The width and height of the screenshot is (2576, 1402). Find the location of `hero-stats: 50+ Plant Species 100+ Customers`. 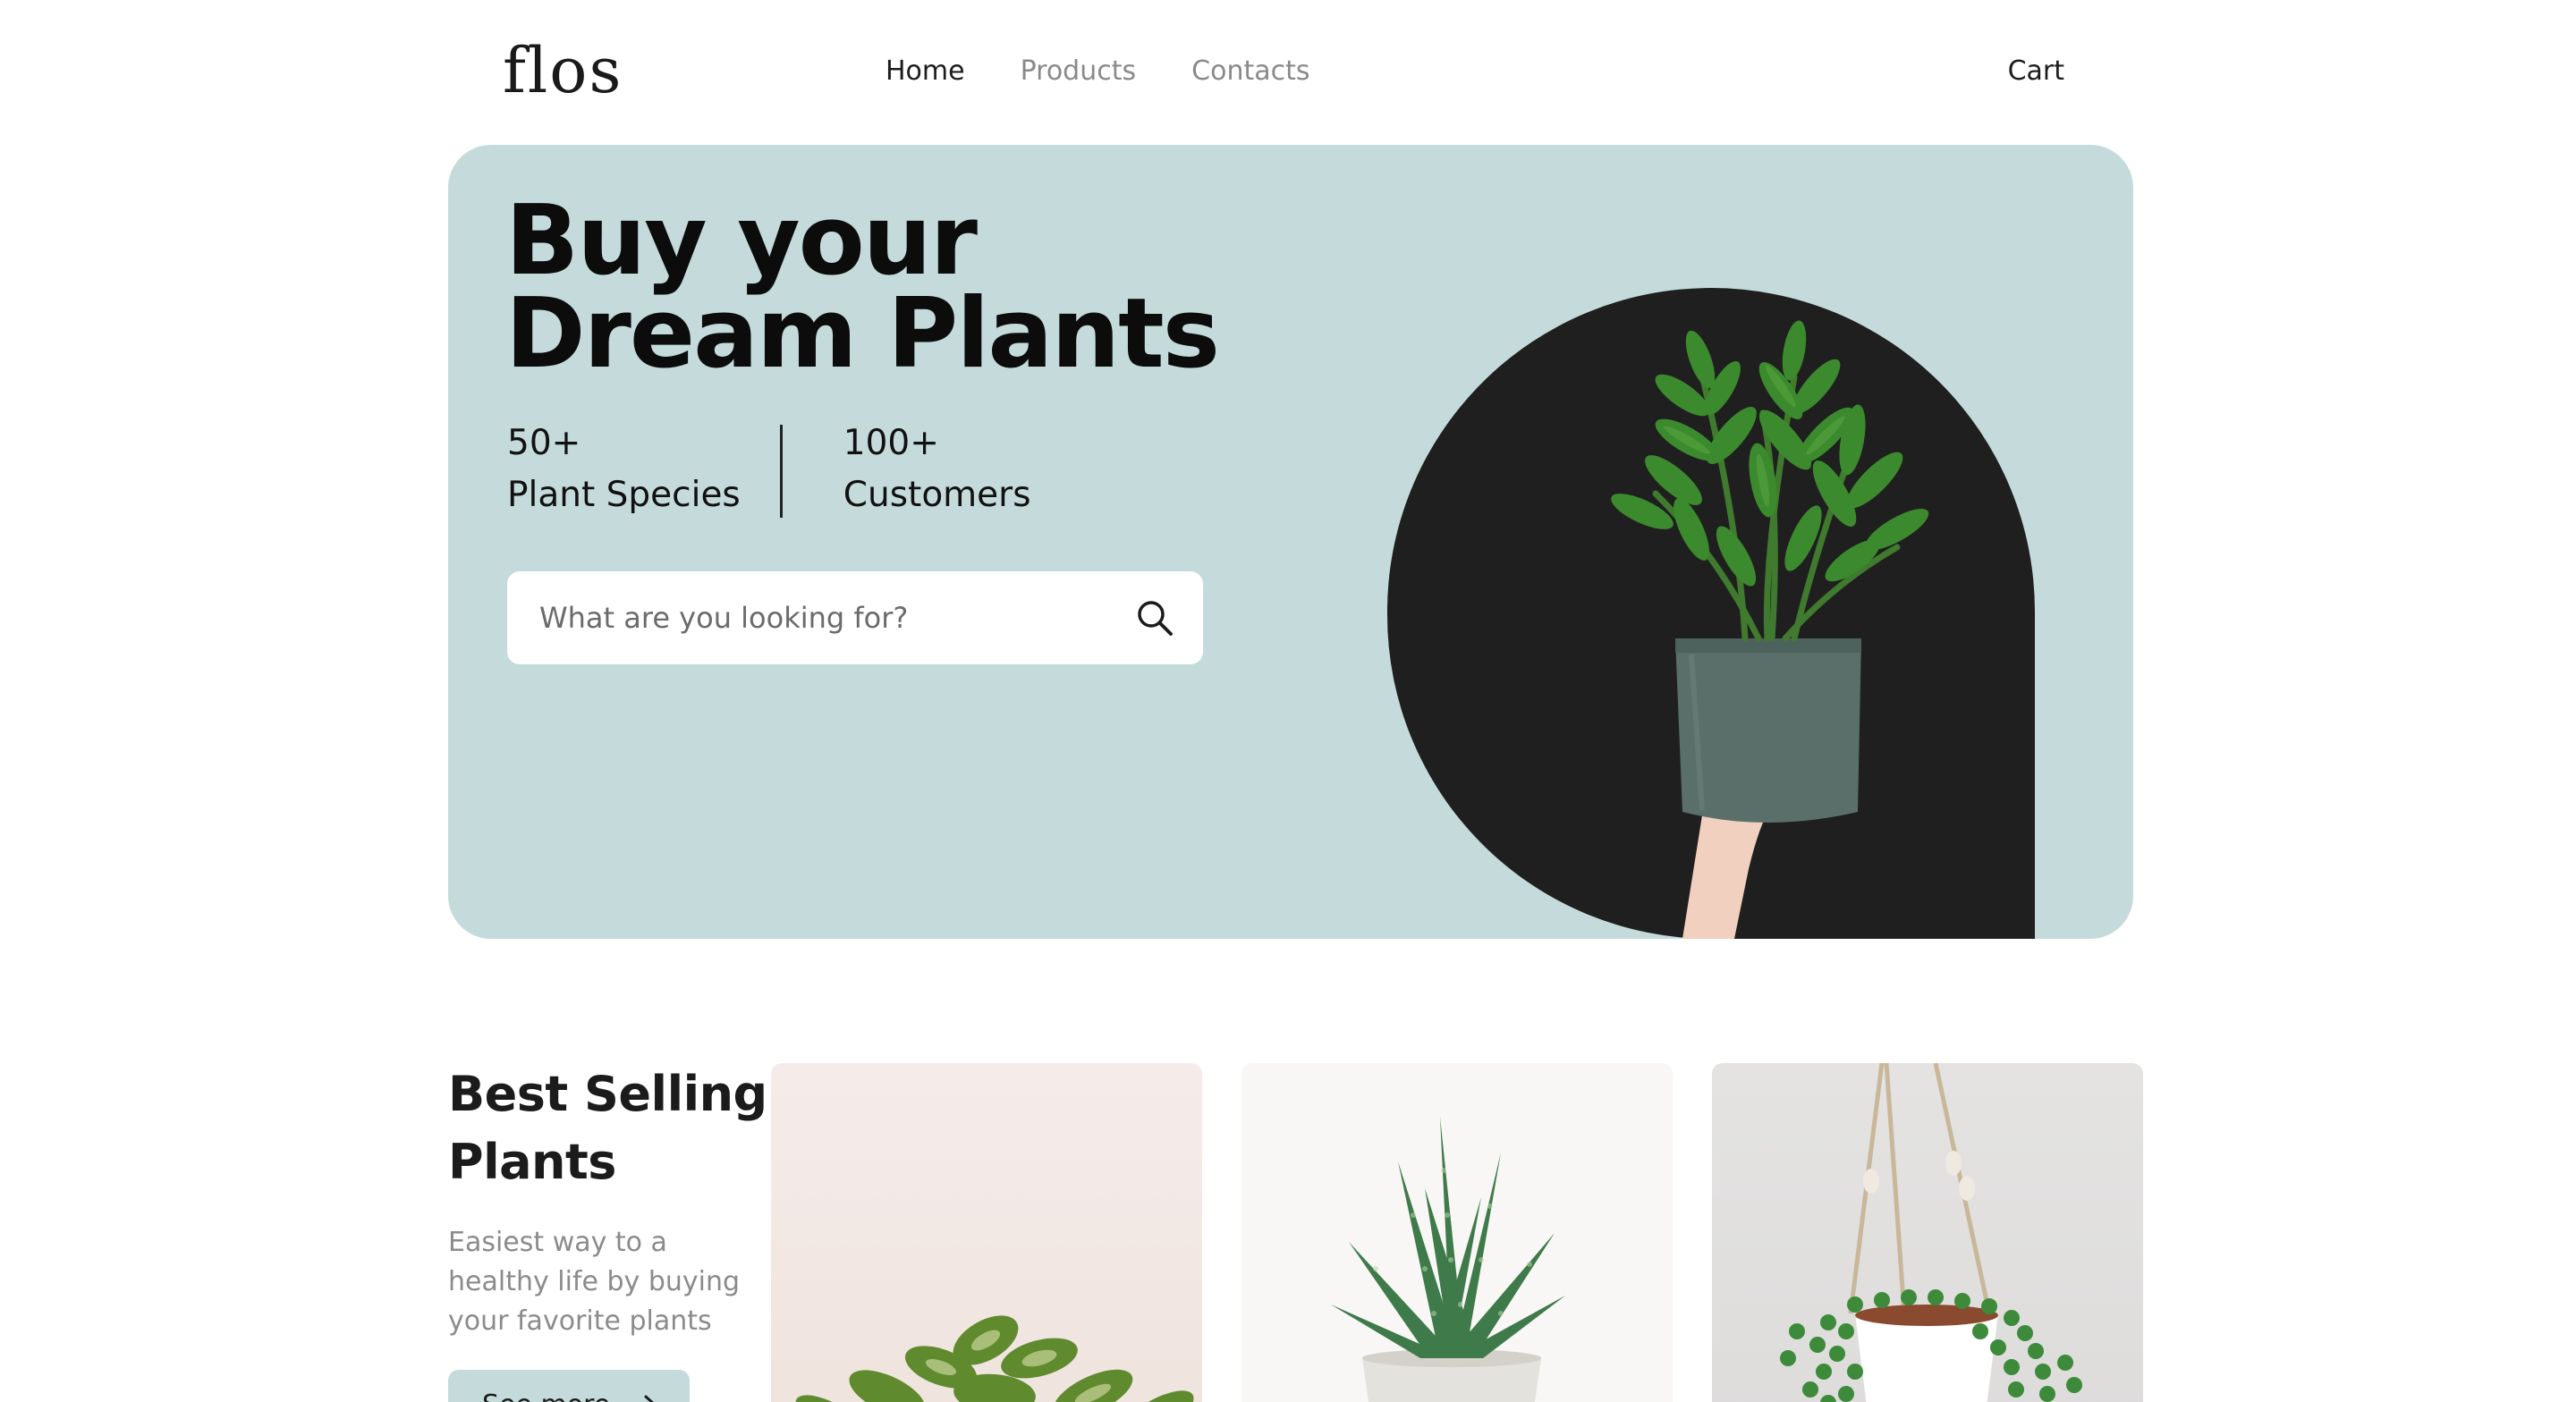

hero-stats: 50+ Plant Species 100+ Customers is located at coordinates (769, 469).